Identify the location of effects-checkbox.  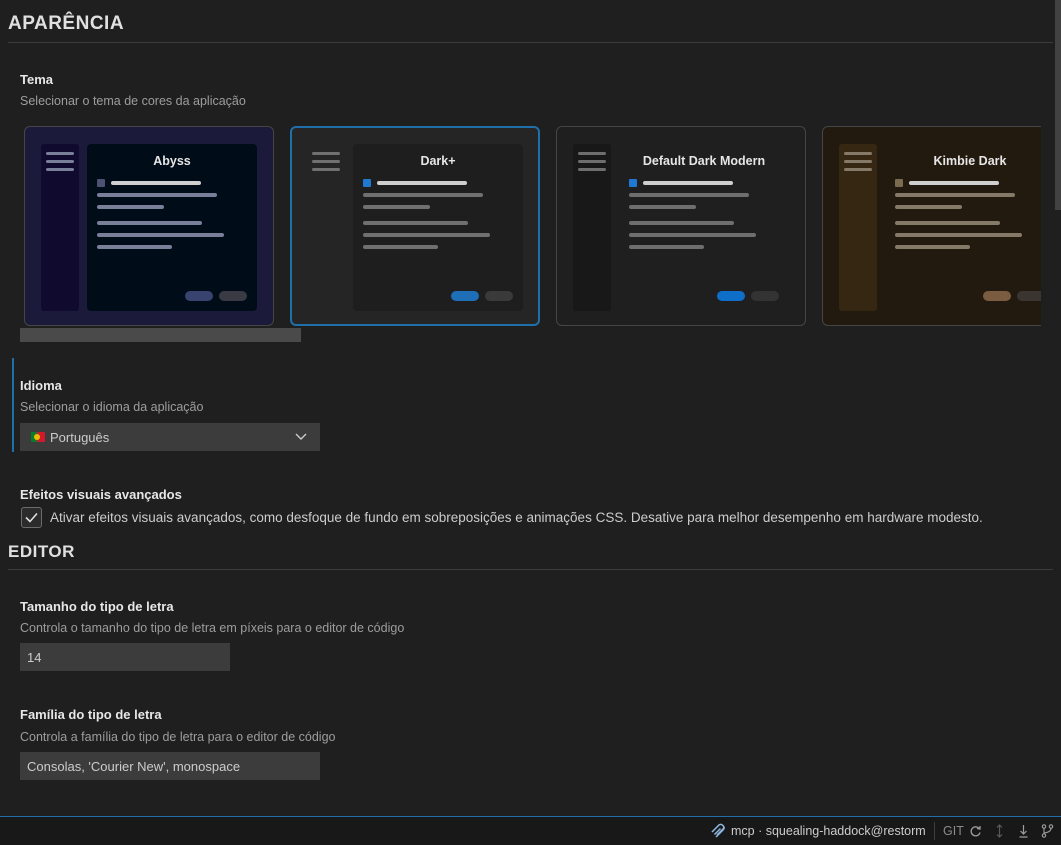
(31, 517).